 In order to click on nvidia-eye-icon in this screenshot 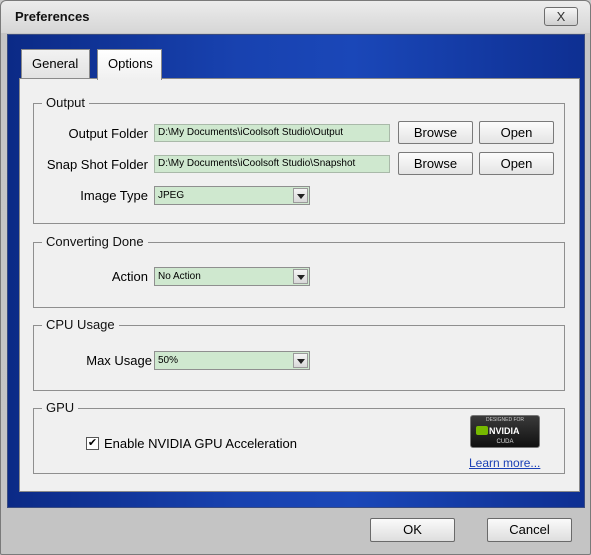, I will do `click(482, 430)`.